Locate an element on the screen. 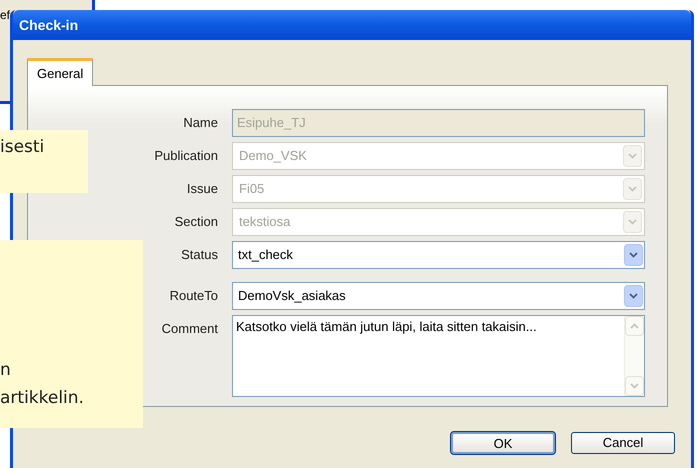 The height and width of the screenshot is (468, 699). tab: General is located at coordinates (60, 72).